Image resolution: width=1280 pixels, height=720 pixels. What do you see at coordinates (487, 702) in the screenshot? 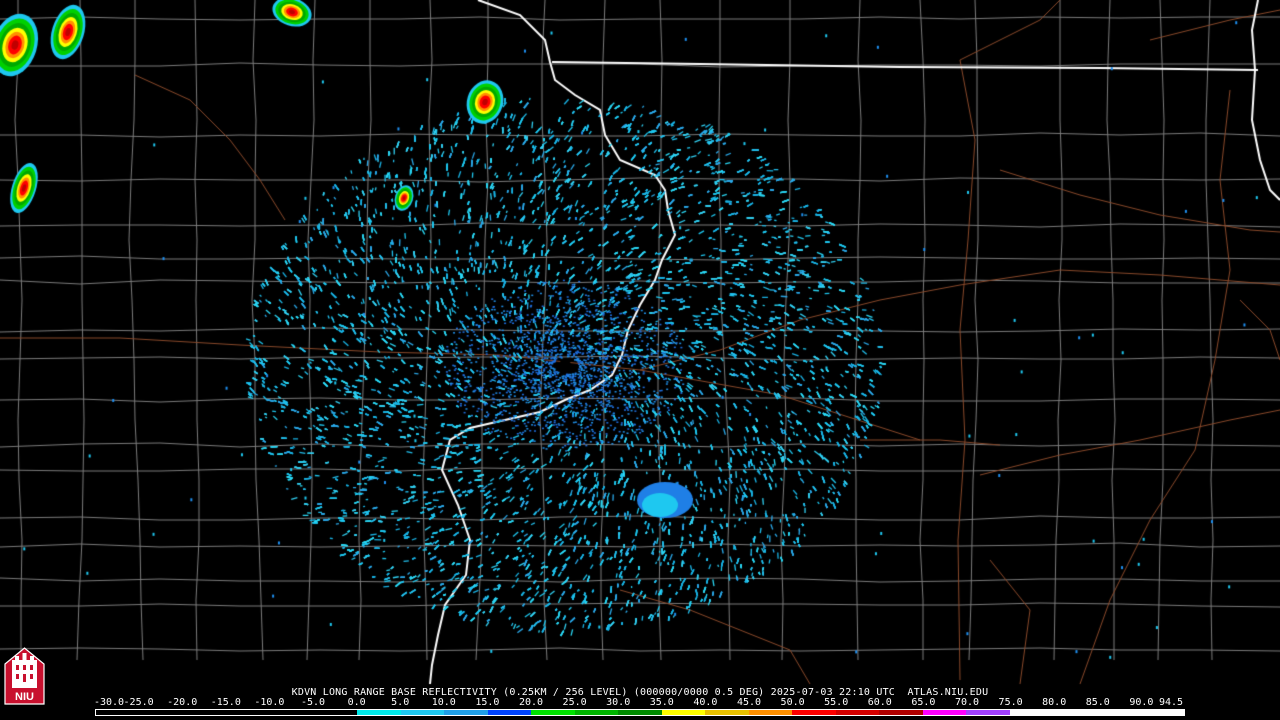
I see `scale-label: 15.0` at bounding box center [487, 702].